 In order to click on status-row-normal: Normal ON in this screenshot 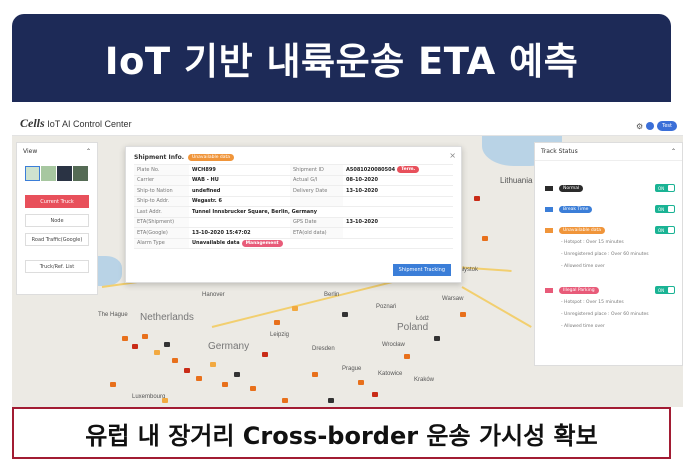, I will do `click(612, 188)`.